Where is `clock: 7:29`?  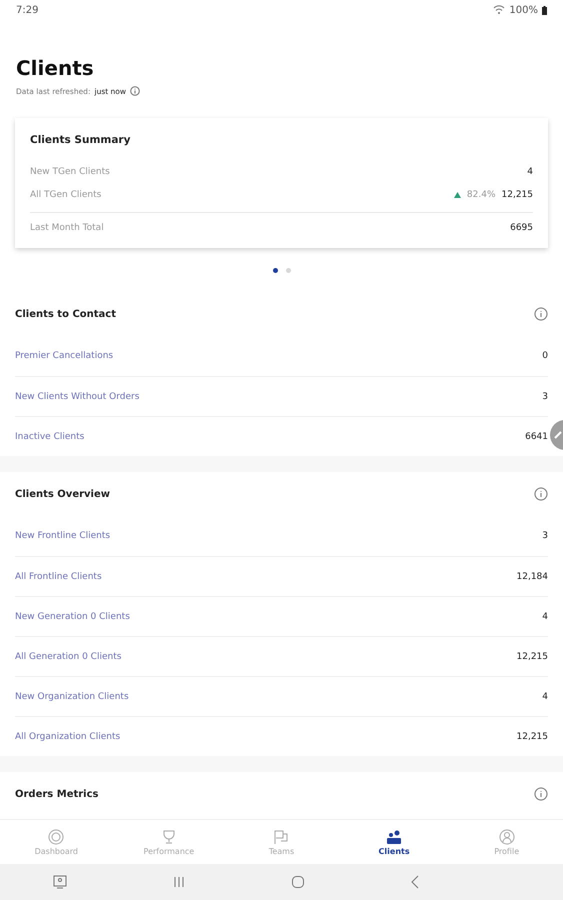
clock: 7:29 is located at coordinates (27, 10).